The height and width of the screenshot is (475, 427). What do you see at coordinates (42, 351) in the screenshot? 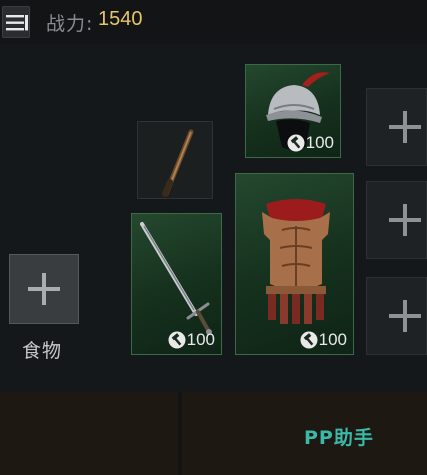
I see `food-label: 食物` at bounding box center [42, 351].